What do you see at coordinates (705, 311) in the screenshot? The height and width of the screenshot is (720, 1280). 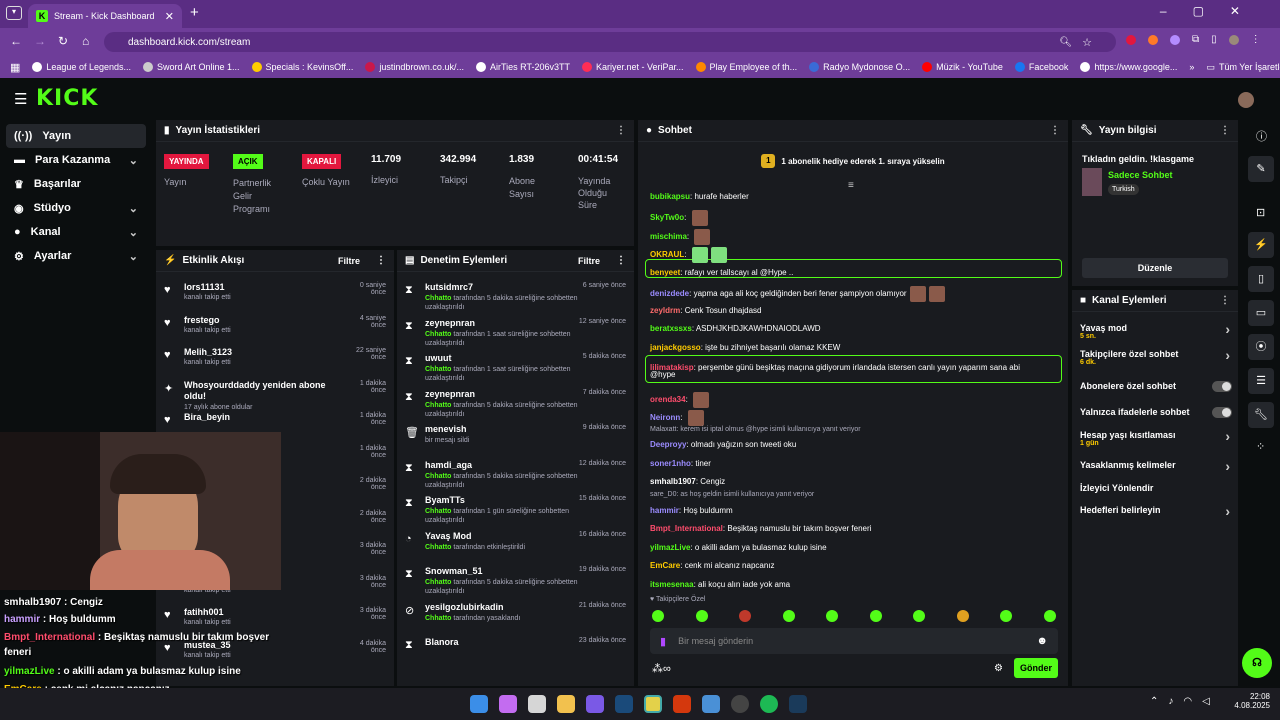 I see `chat-message: zeyldrm: Cenk Tosun dhajdasd` at bounding box center [705, 311].